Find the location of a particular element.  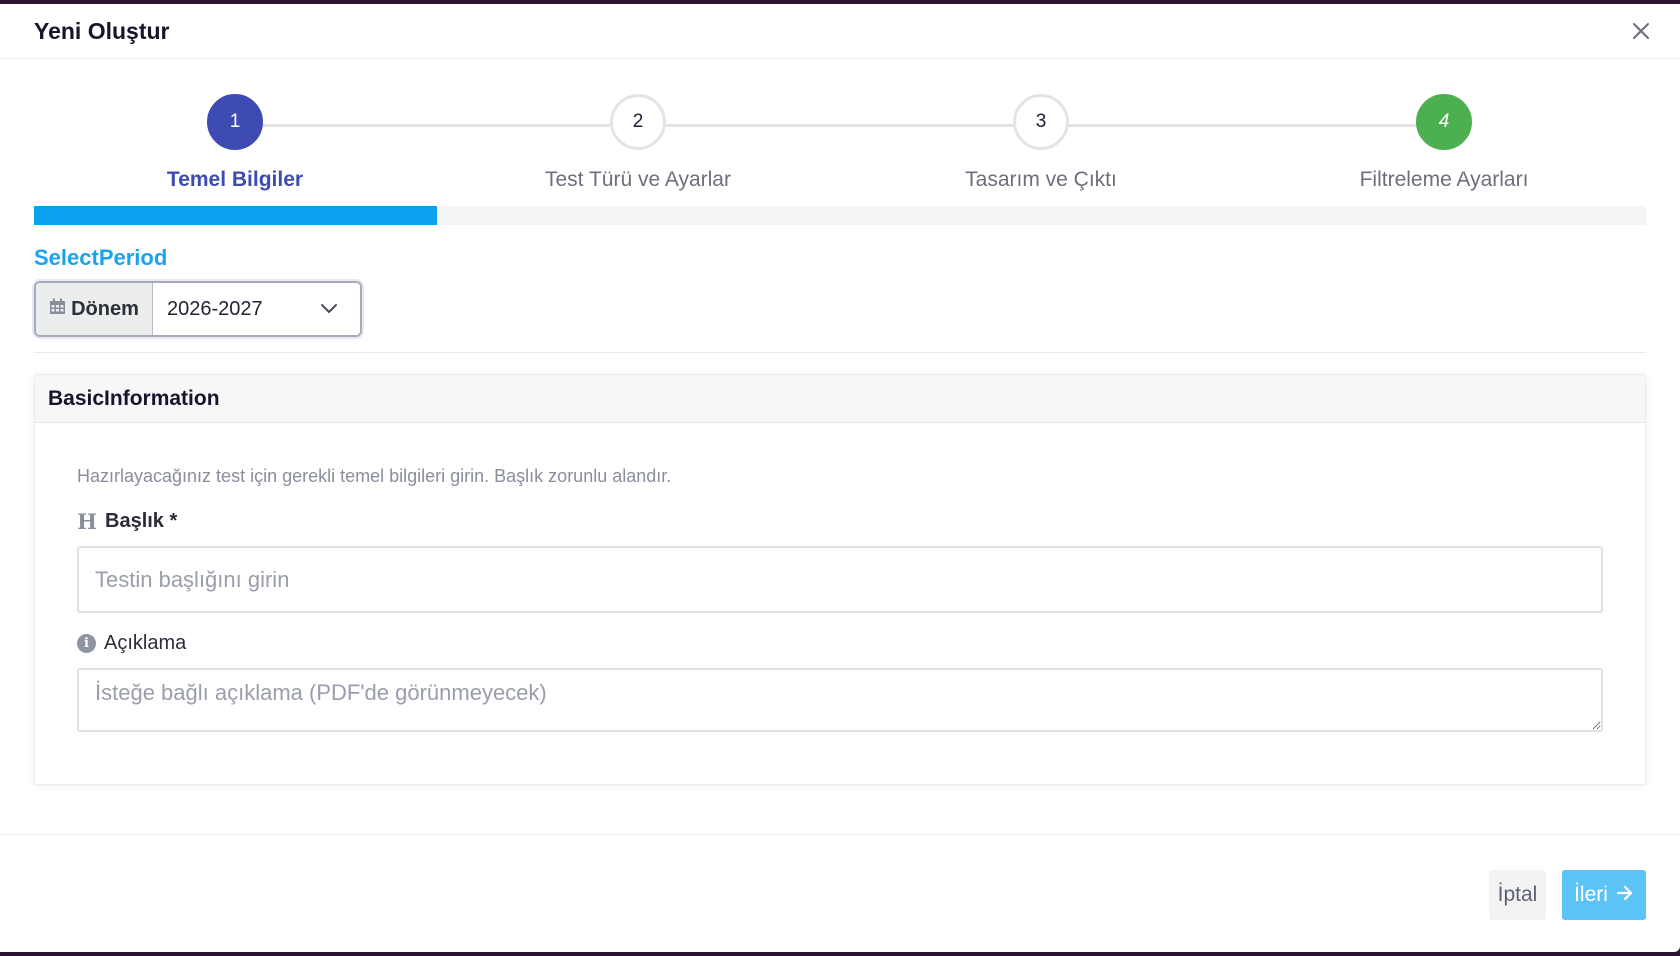

title-field-label: H Başlık * is located at coordinates (127, 521).